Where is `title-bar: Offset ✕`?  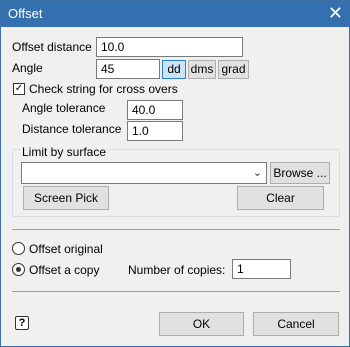 title-bar: Offset ✕ is located at coordinates (175, 14).